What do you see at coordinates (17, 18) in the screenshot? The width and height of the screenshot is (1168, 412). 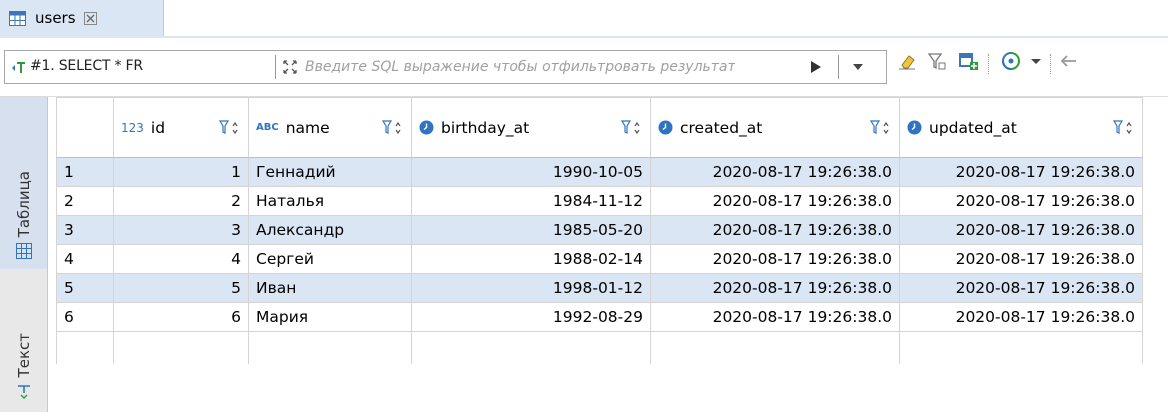 I see `table-icon` at bounding box center [17, 18].